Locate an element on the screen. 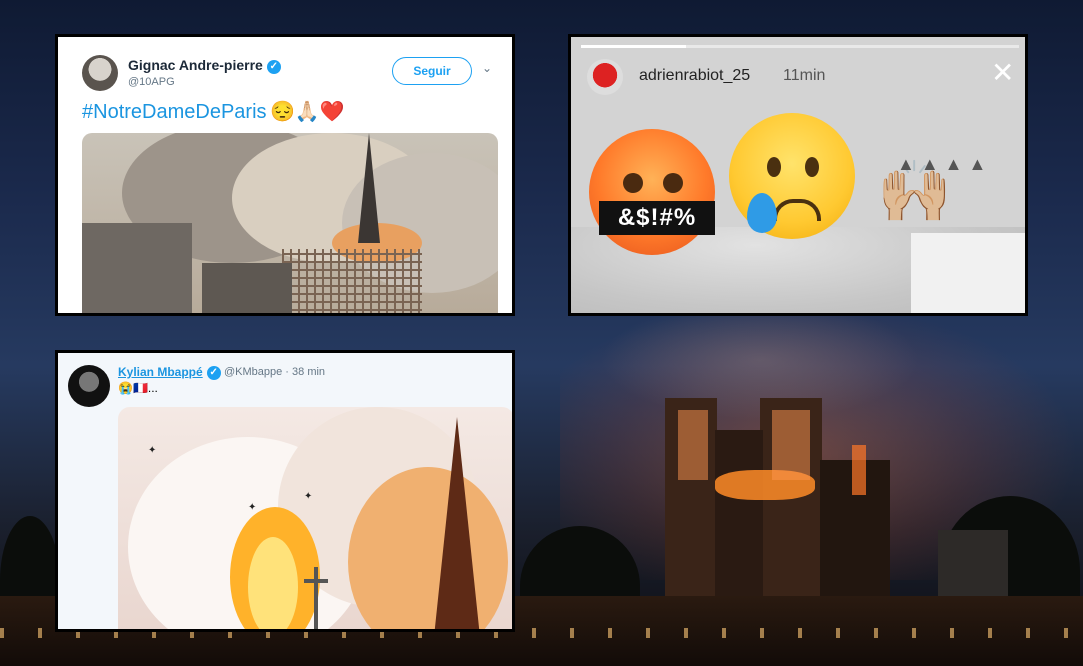 The width and height of the screenshot is (1083, 666). story-time: 11min is located at coordinates (804, 75).